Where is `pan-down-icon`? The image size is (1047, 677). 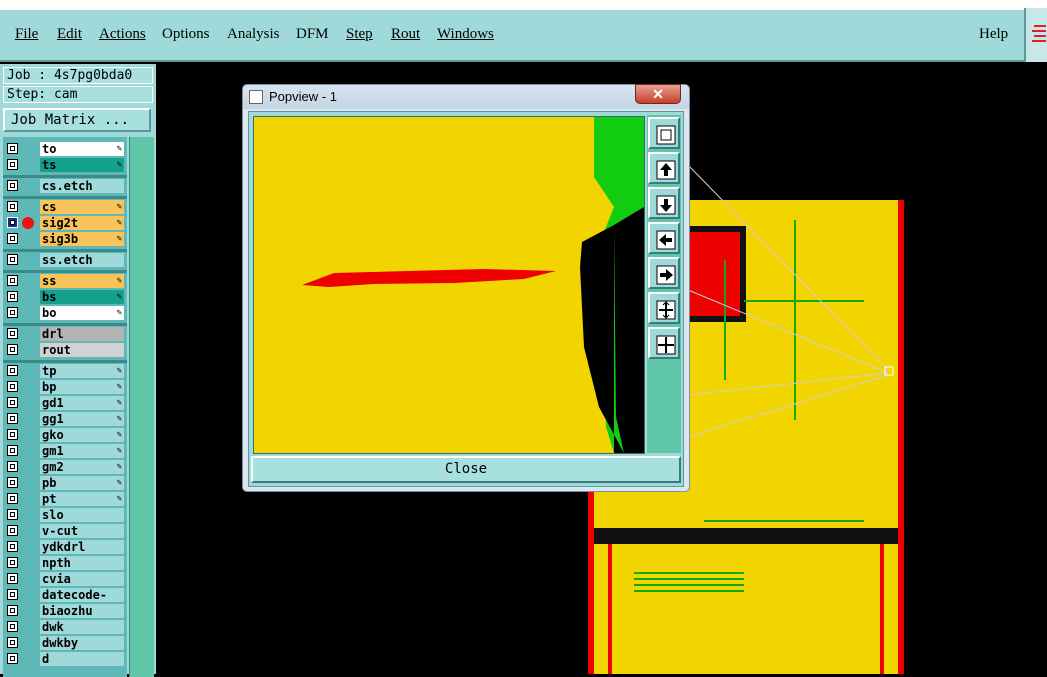 pan-down-icon is located at coordinates (666, 205).